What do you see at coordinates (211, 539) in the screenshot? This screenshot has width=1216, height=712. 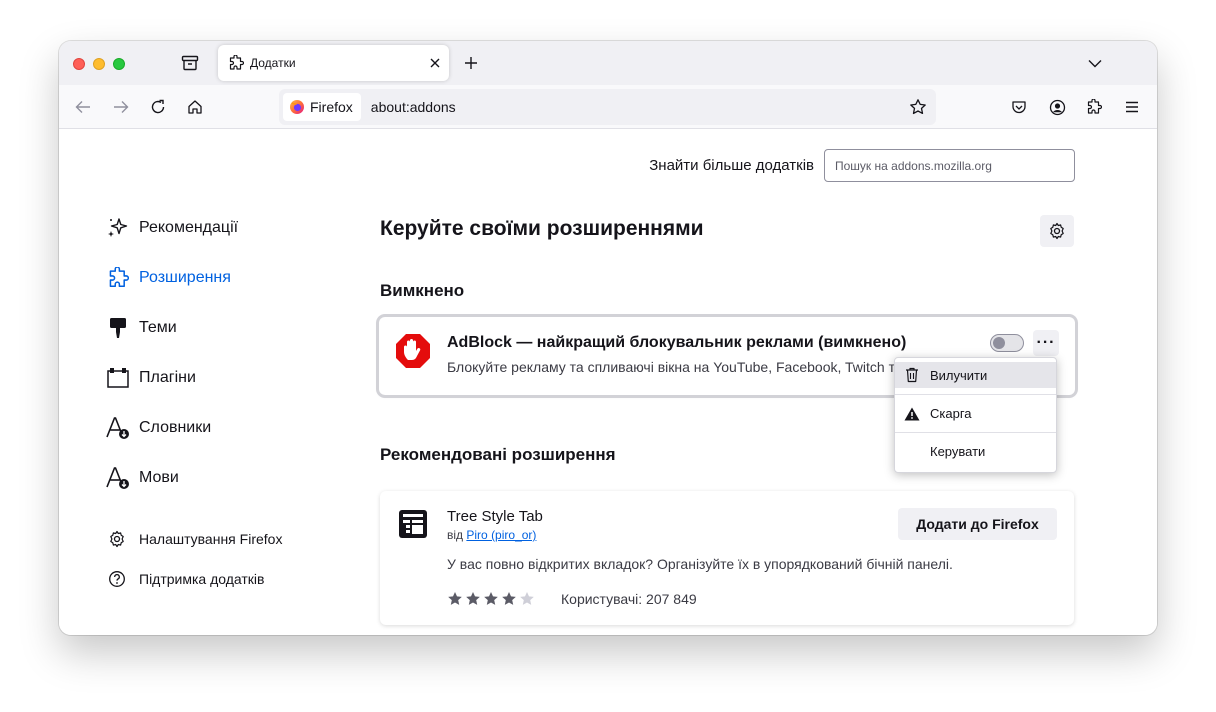 I see `sidebar-item-label: Налаштування Firefox` at bounding box center [211, 539].